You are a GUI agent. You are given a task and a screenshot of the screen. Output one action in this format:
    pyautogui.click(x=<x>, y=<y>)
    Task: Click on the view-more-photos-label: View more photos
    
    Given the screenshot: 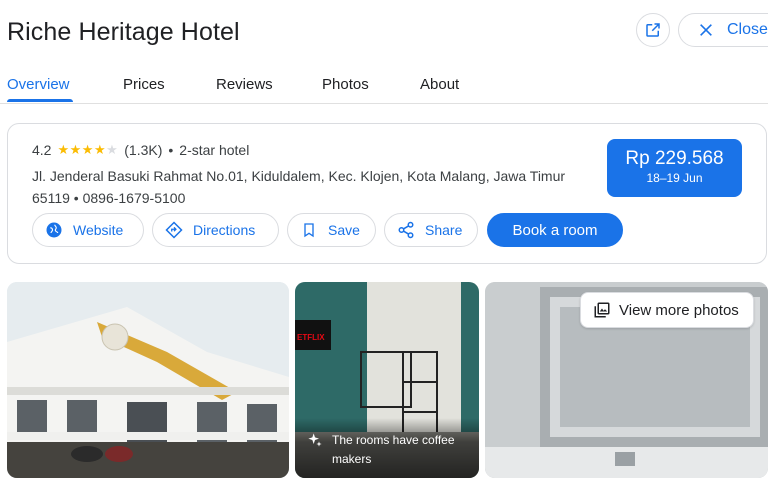 What is the action you would take?
    pyautogui.click(x=679, y=310)
    